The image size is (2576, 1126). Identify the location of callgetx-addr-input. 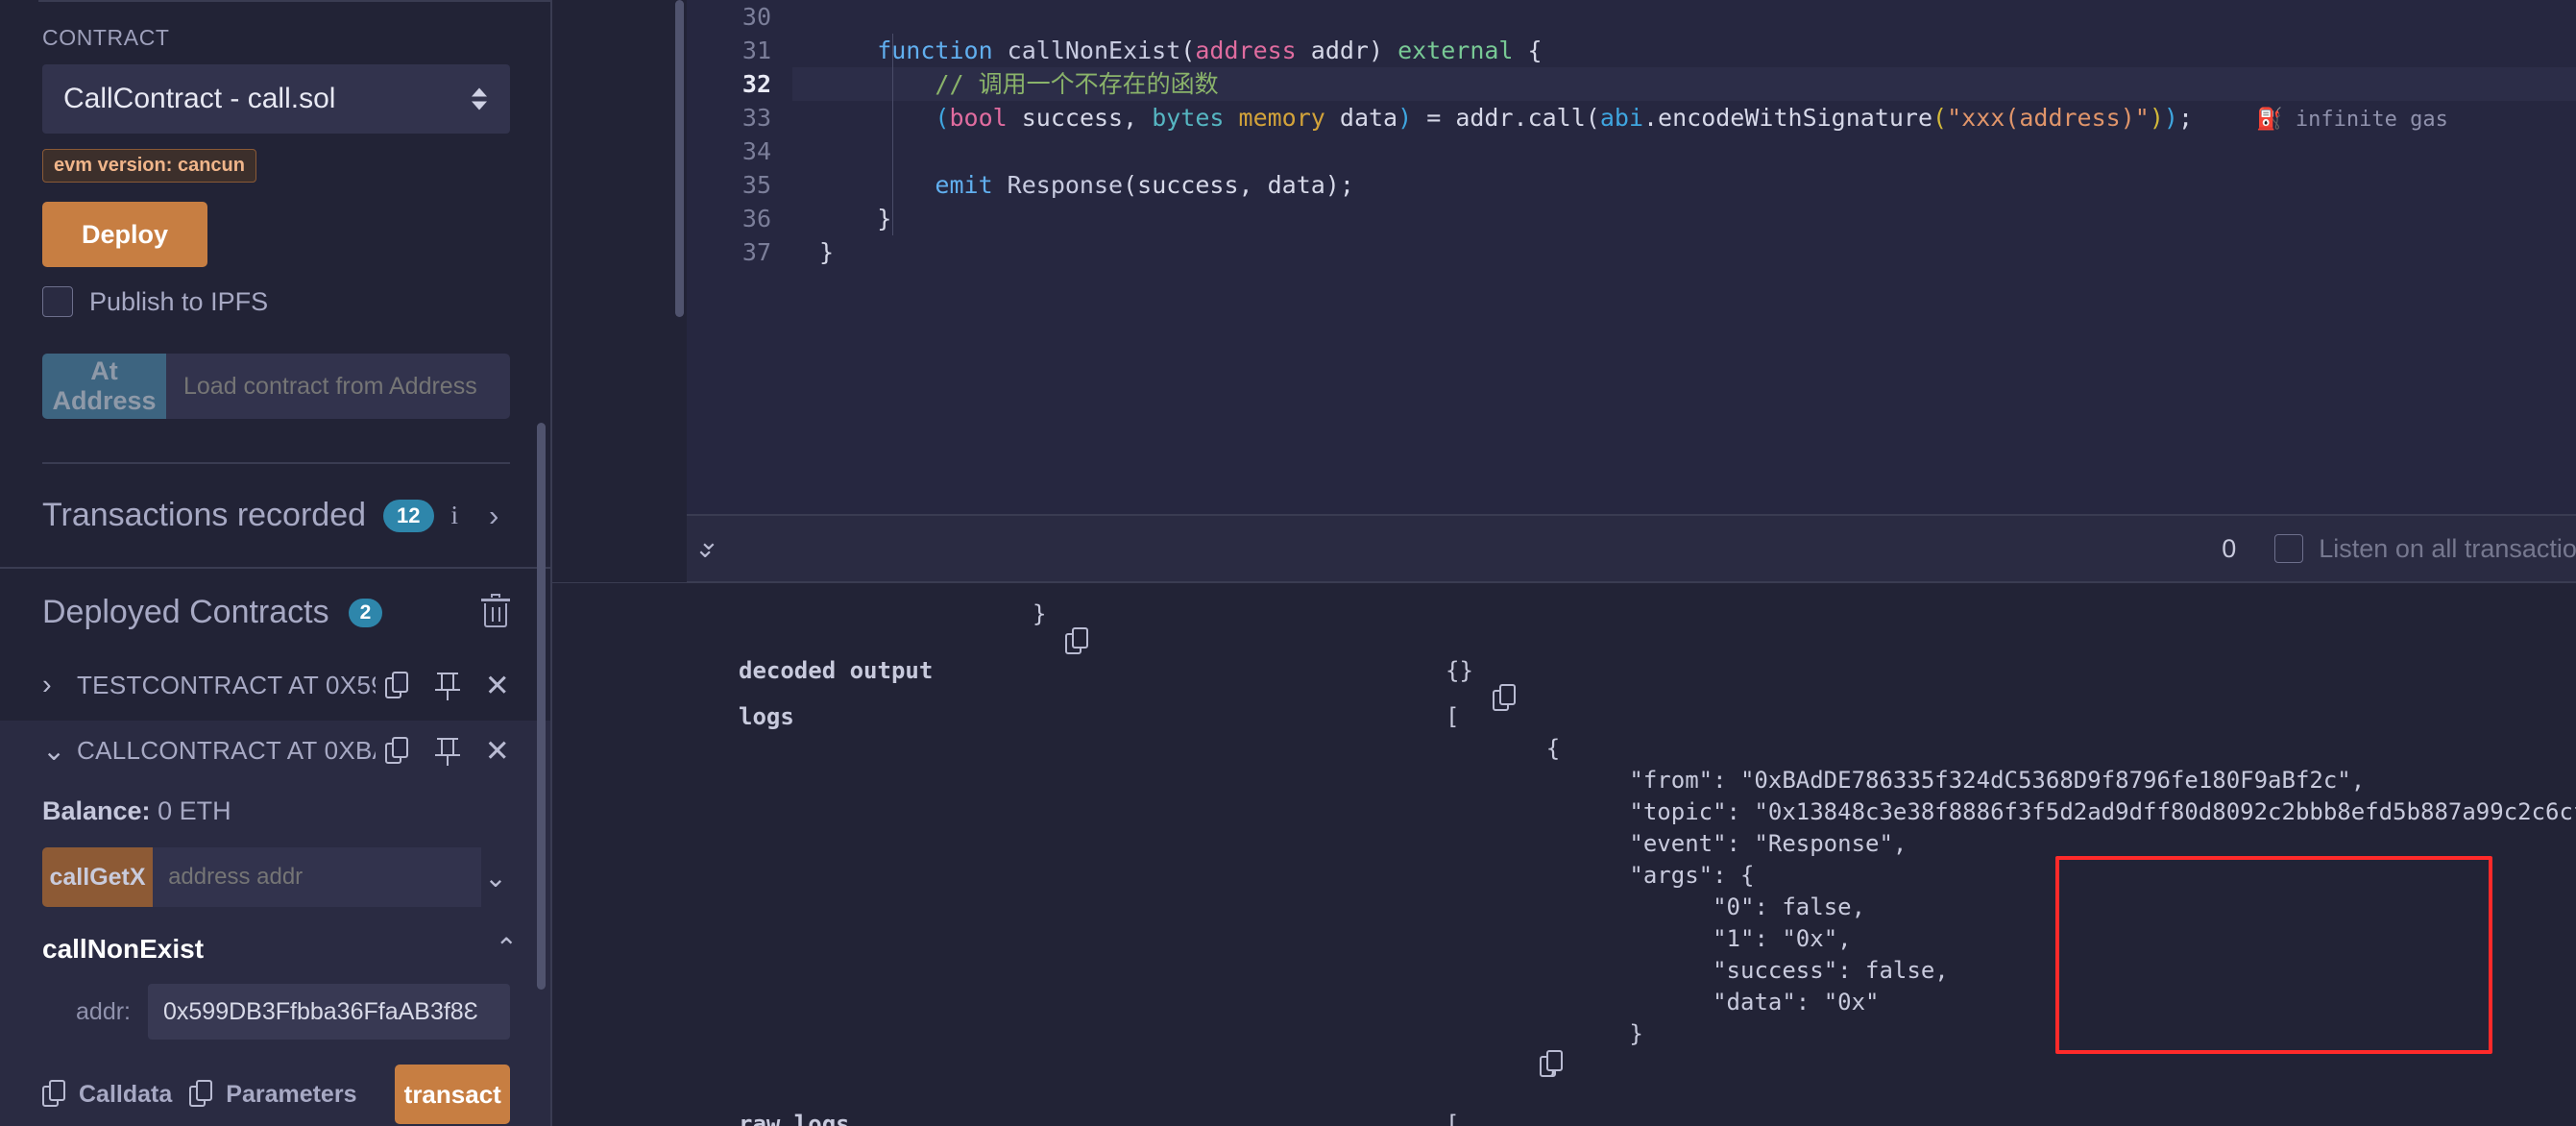
(317, 877).